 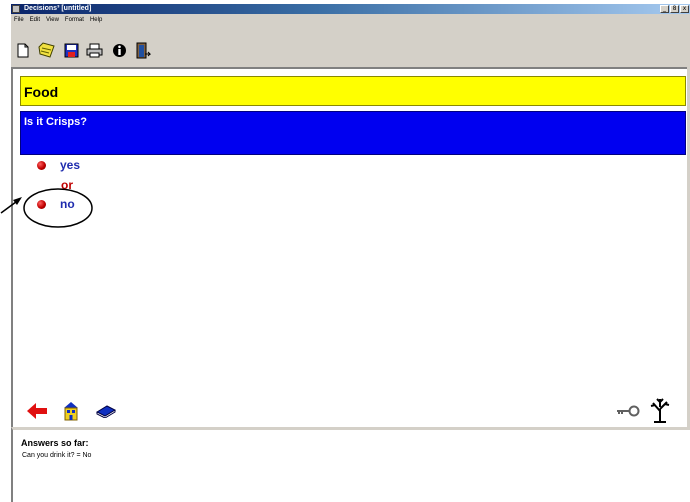 I want to click on answers-title: Answers so far:, so click(x=55, y=443).